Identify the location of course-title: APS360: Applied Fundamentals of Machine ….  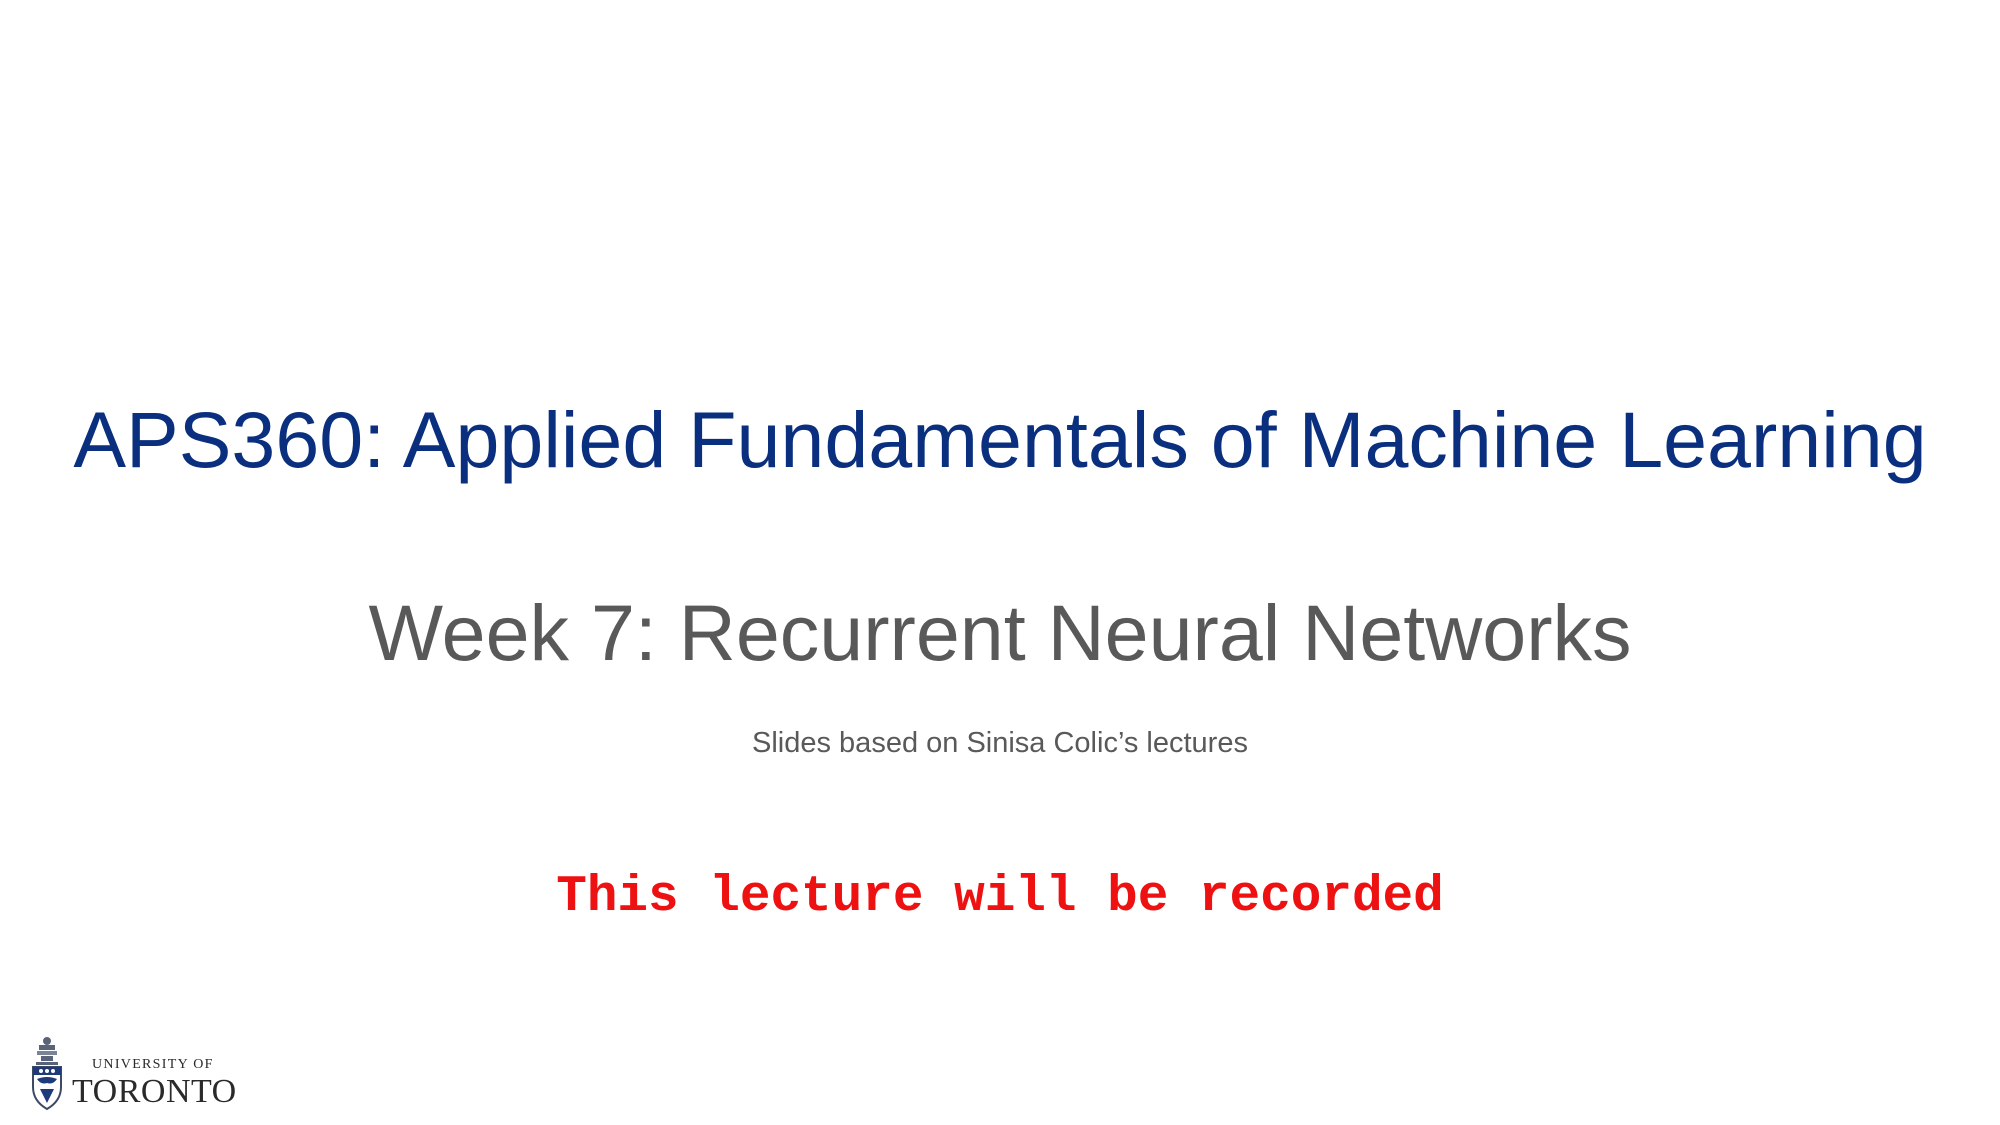
(1000, 439).